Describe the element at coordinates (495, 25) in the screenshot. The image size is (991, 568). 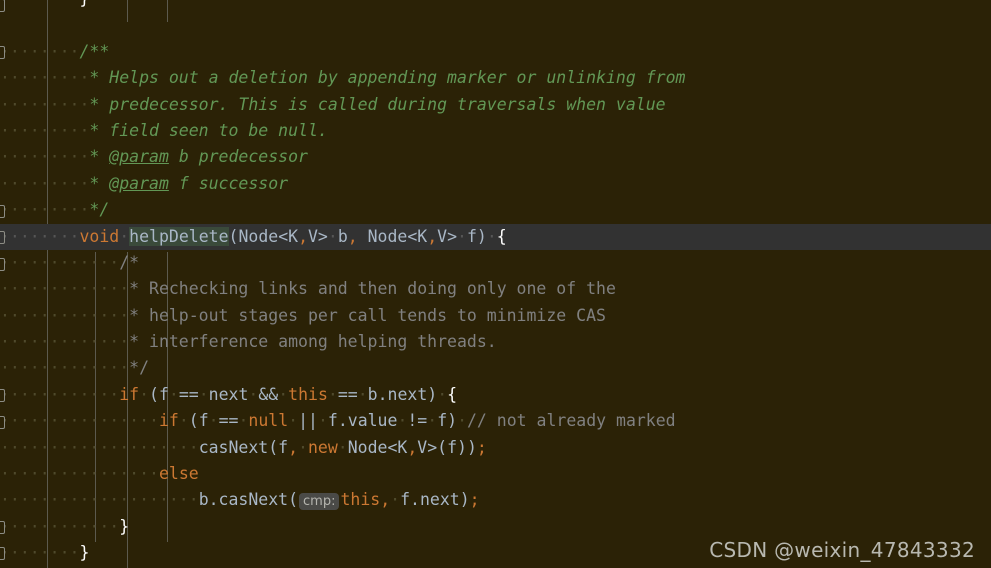
I see `code-line` at that location.